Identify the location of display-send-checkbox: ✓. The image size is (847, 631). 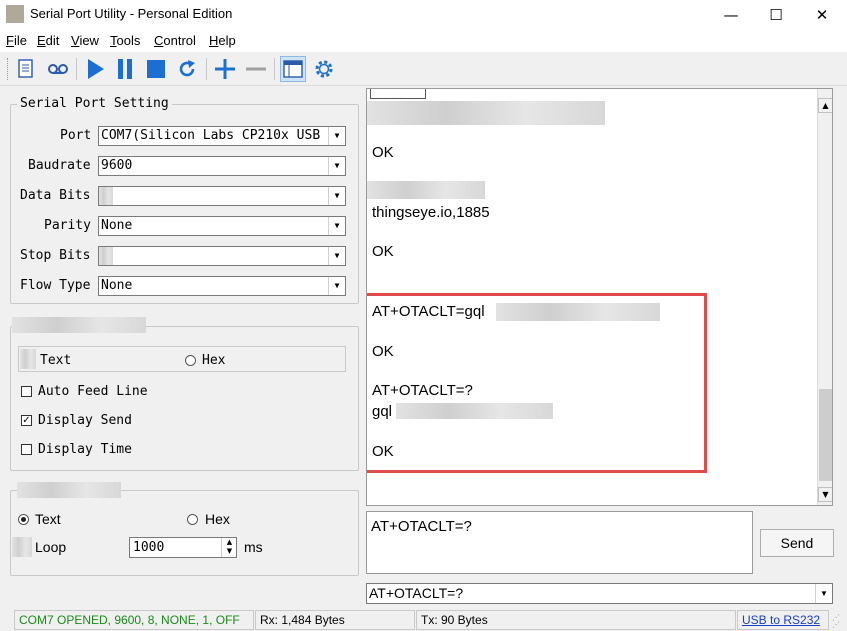
(26, 420).